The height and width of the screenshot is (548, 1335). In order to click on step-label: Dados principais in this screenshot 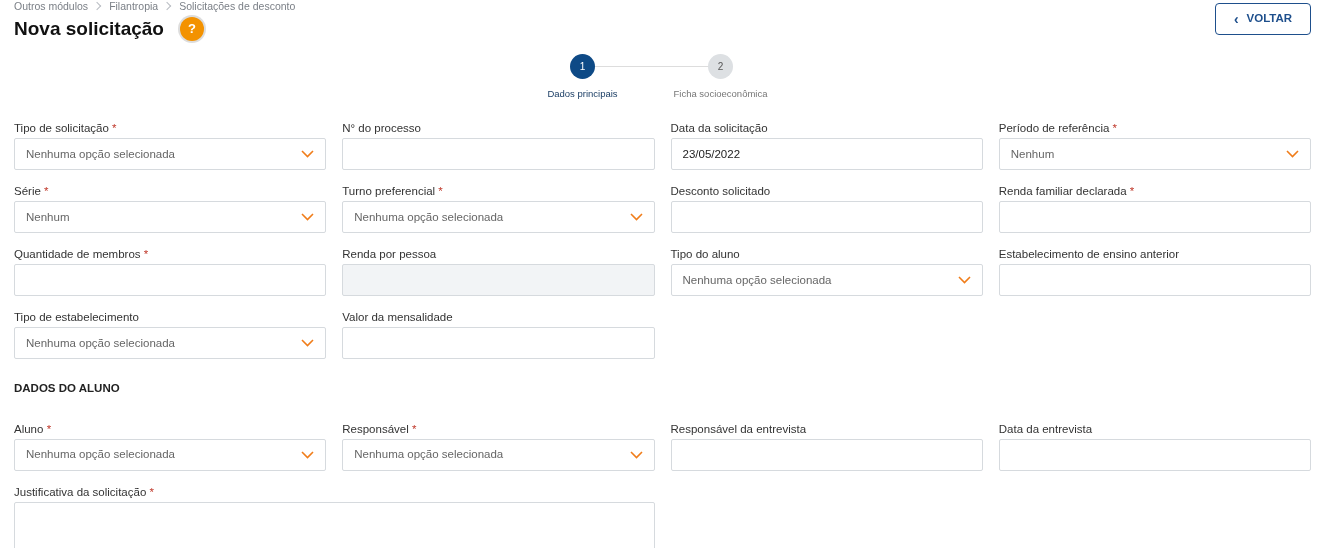, I will do `click(582, 94)`.